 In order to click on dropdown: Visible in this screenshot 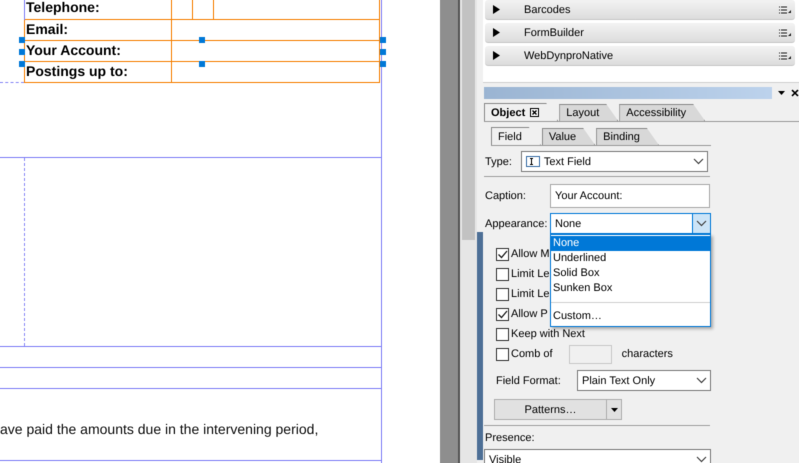, I will do `click(597, 456)`.